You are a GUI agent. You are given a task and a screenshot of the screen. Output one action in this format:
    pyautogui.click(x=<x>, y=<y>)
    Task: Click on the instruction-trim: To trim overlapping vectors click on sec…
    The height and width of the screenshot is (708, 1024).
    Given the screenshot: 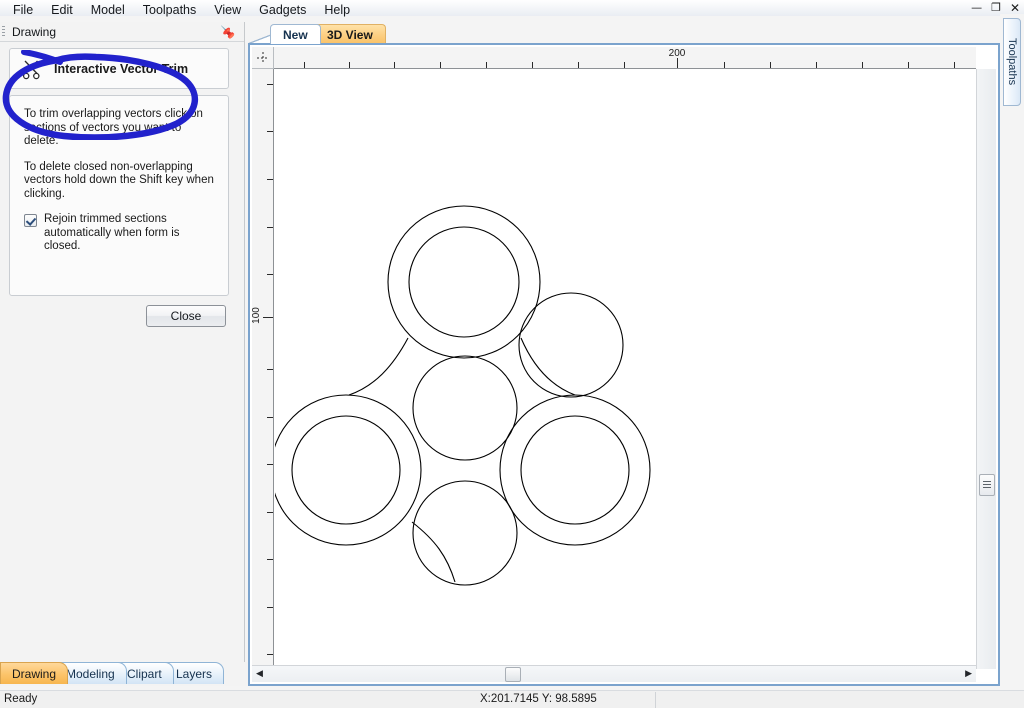 What is the action you would take?
    pyautogui.click(x=113, y=127)
    